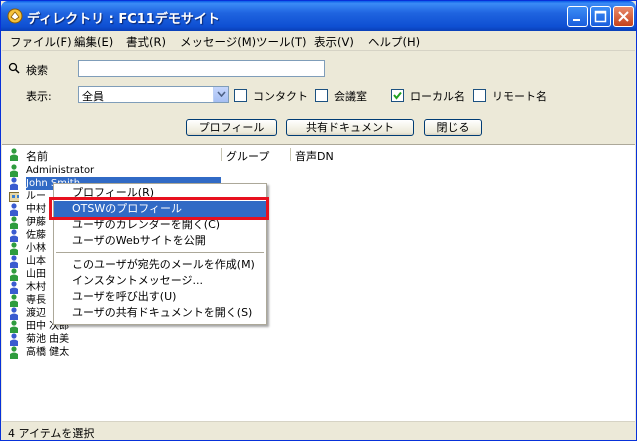 The image size is (637, 441). Describe the element at coordinates (321, 95) in the screenshot. I see `meeting-room-checkbox` at that location.